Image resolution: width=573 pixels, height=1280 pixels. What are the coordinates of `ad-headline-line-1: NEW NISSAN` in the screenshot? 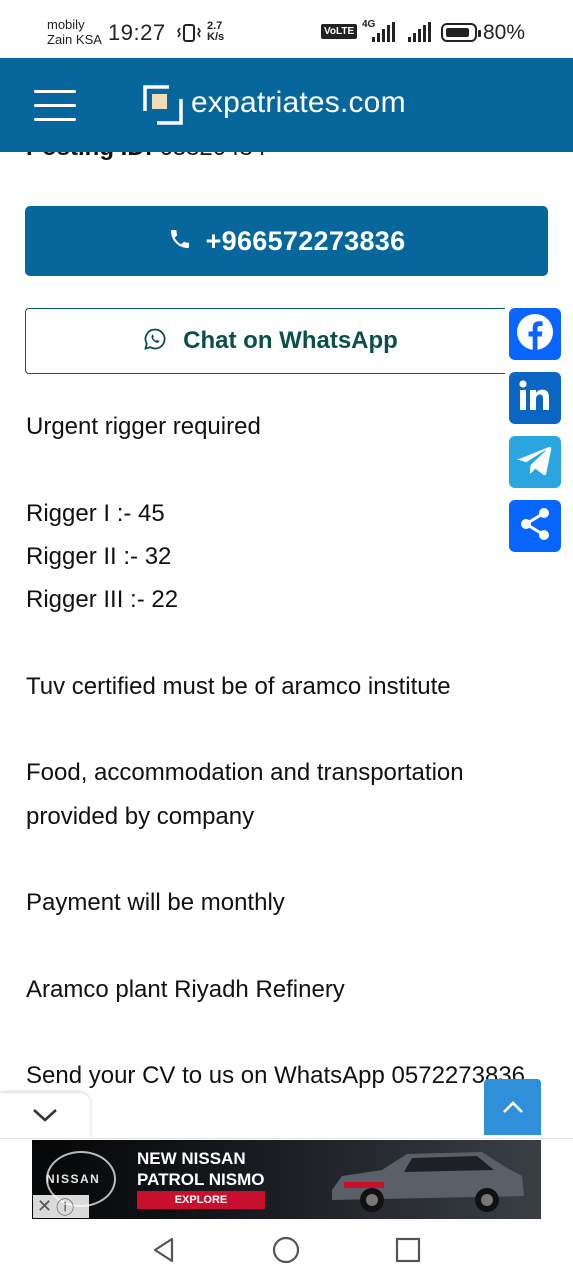 It's located at (191, 1158).